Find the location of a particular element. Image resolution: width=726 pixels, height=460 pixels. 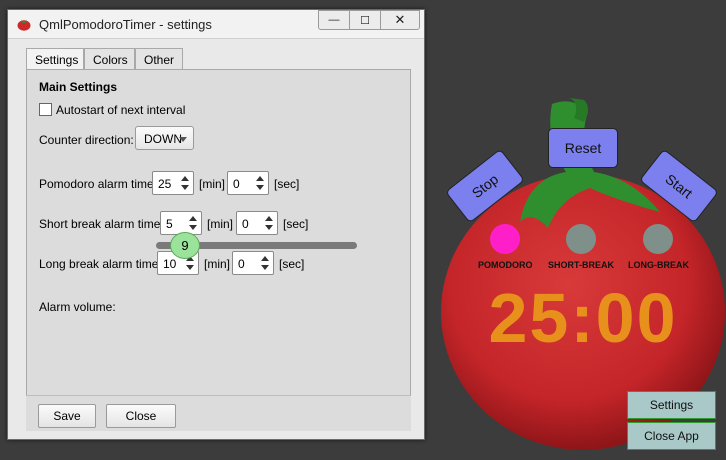

reset-button: Reset is located at coordinates (583, 148).